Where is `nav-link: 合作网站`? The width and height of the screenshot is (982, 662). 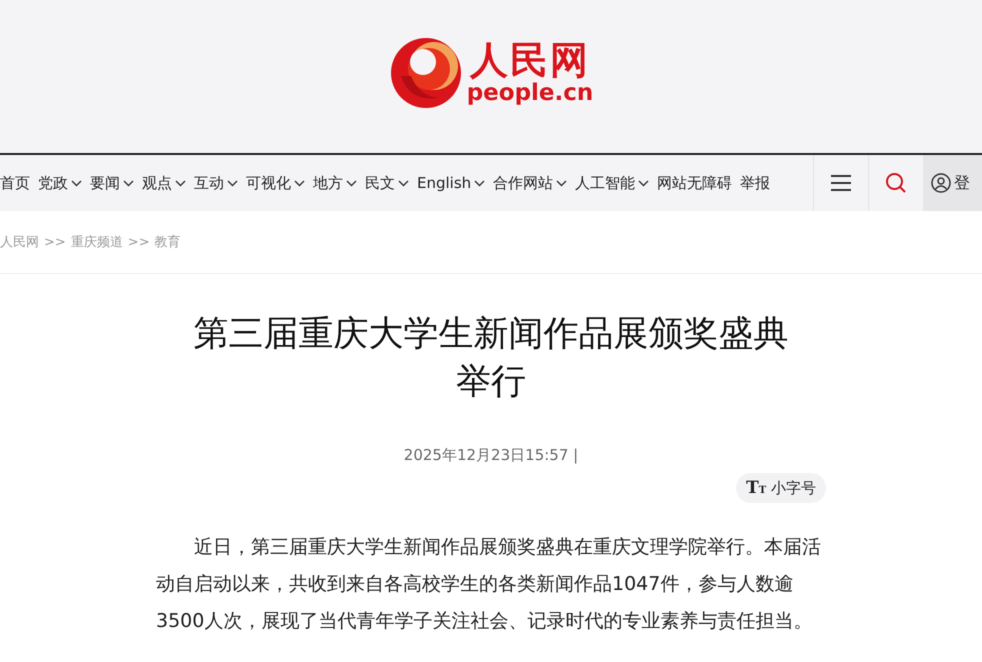 nav-link: 合作网站 is located at coordinates (530, 183).